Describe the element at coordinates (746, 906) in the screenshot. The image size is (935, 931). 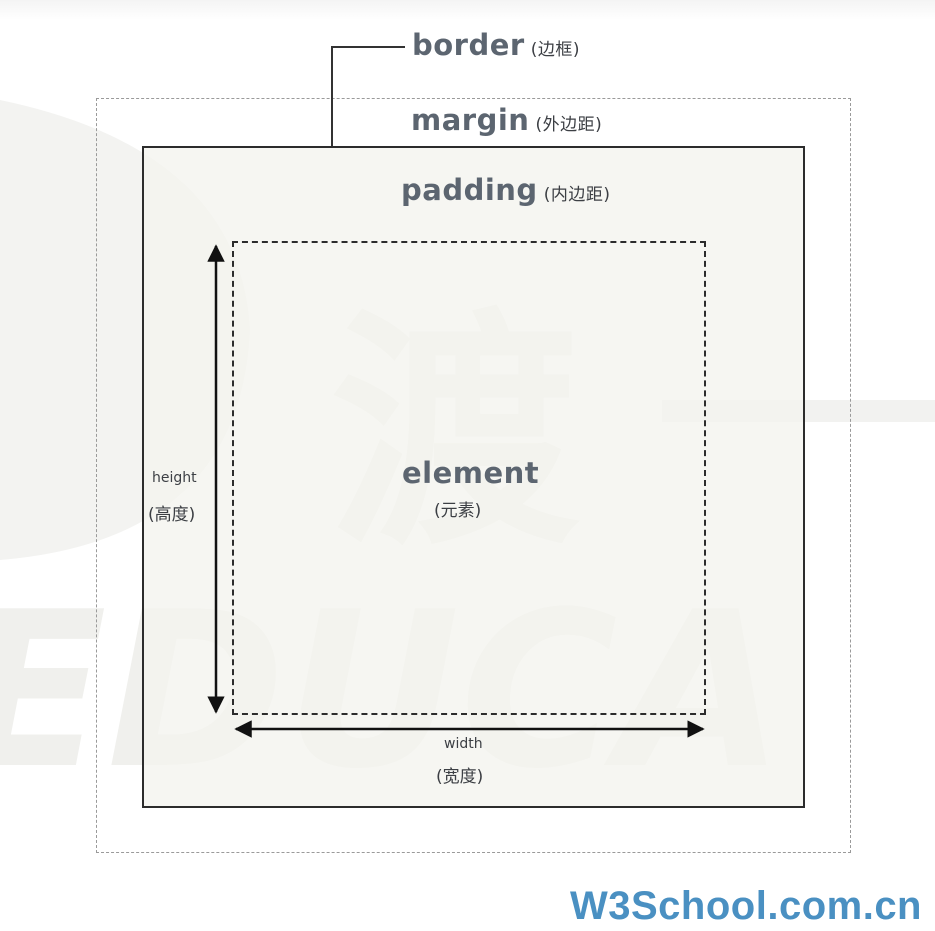
I see `site-watermark-text: W3School.com.cn` at that location.